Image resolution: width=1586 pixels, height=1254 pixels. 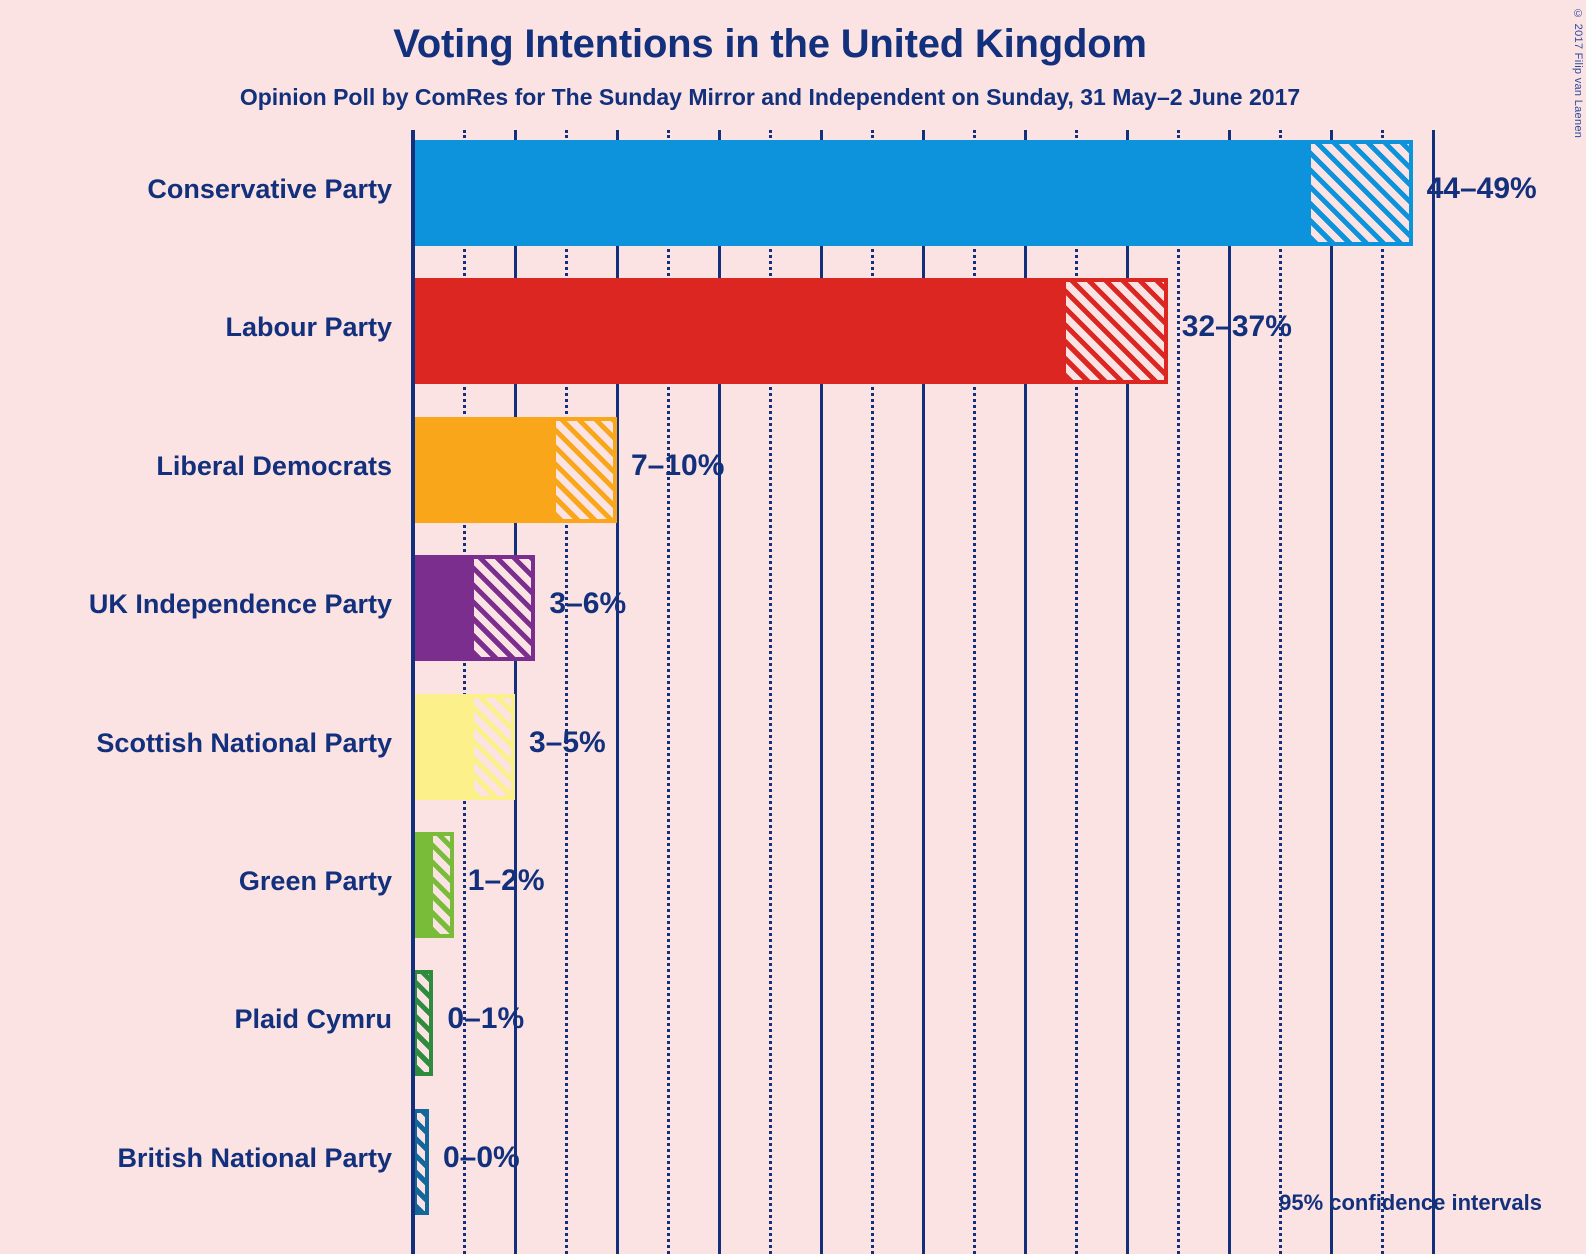 I want to click on bar-row: Labour Party 32–37%, so click(x=793, y=331).